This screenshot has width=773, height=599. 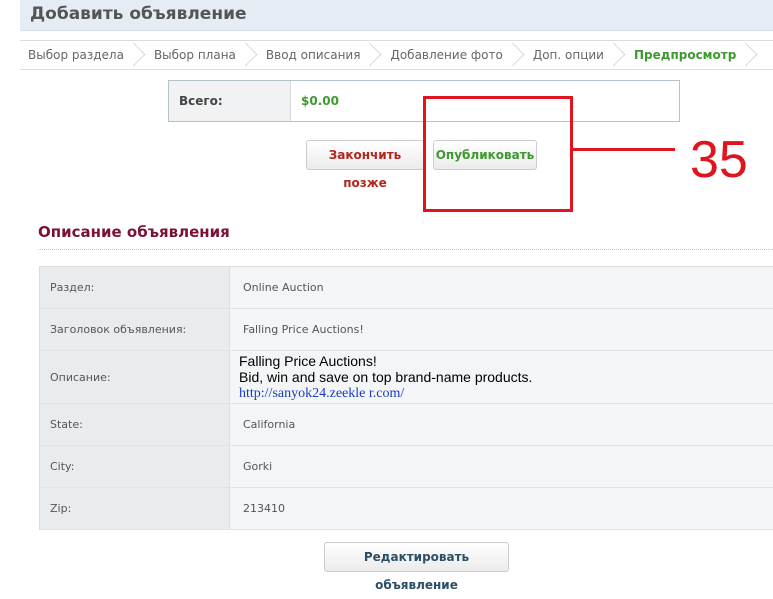 I want to click on row-value: 213410, so click(x=501, y=508).